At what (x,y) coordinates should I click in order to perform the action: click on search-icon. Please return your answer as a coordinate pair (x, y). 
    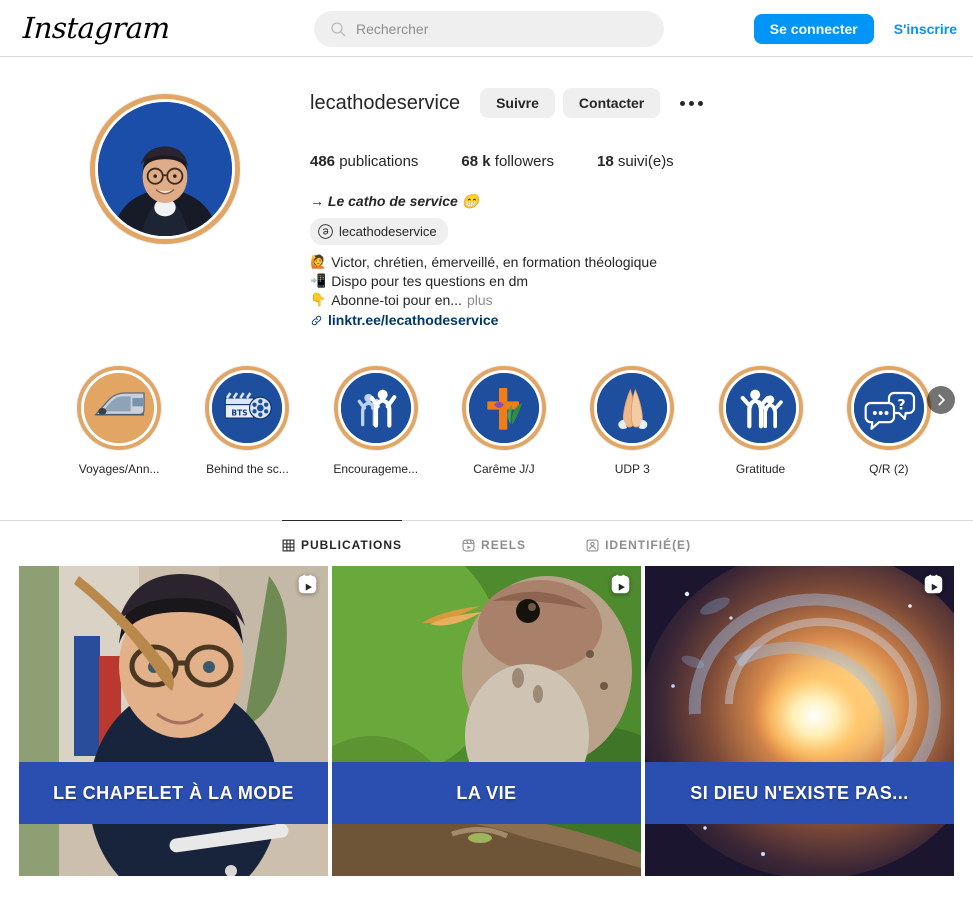
    Looking at the image, I should click on (338, 29).